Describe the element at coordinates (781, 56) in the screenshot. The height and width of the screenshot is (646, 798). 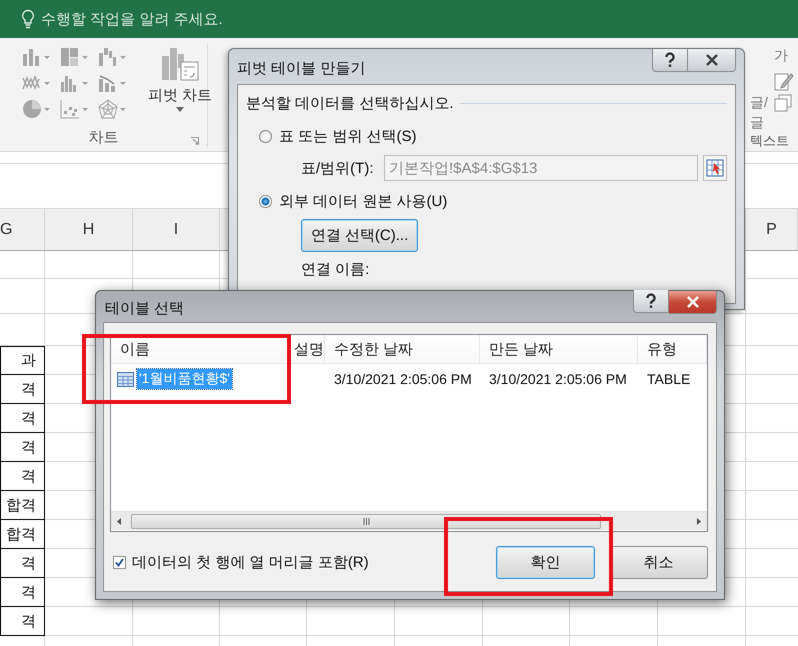
I see `ribbon-label: 가` at that location.